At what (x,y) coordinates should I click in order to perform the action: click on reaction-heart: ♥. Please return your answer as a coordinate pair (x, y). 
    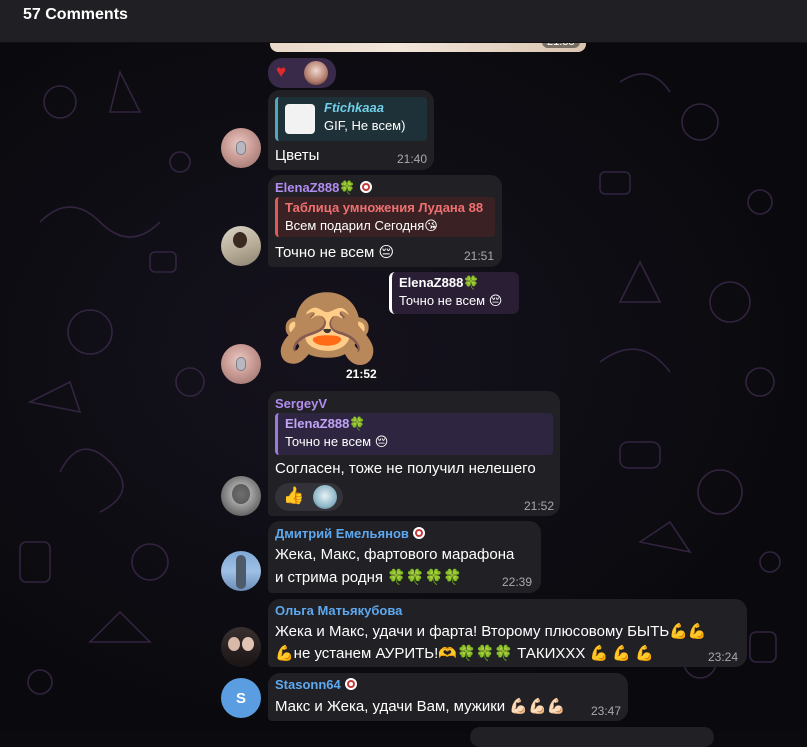
    Looking at the image, I should click on (302, 73).